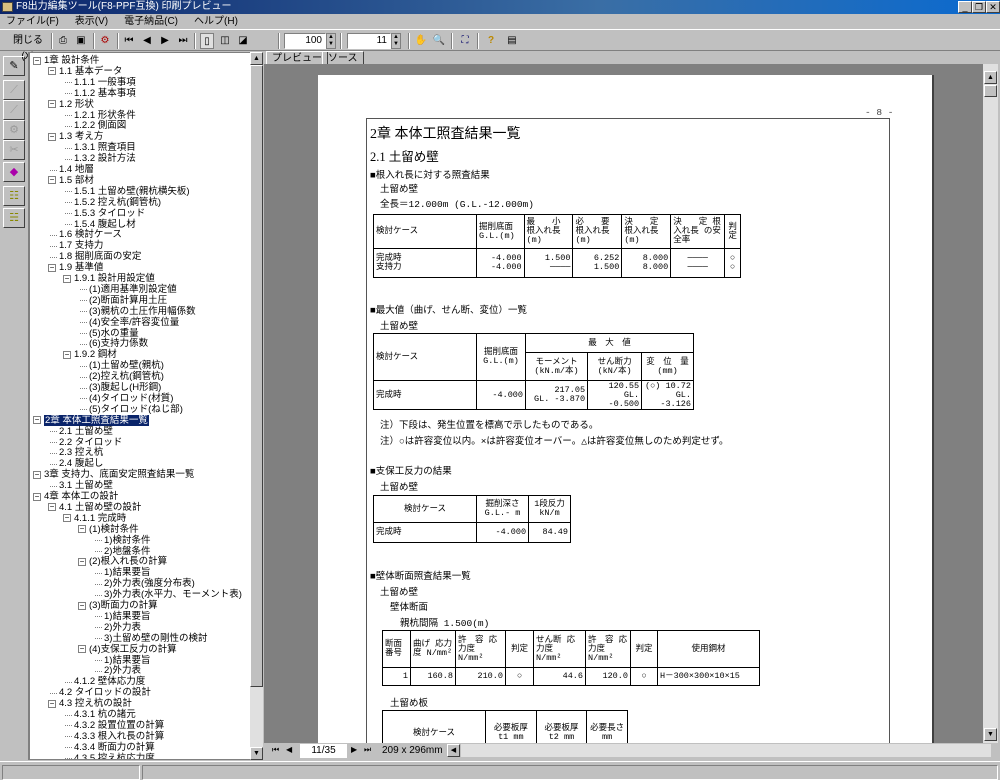 This screenshot has width=1000, height=780. Describe the element at coordinates (421, 41) in the screenshot. I see `hand-icon: ✋` at that location.